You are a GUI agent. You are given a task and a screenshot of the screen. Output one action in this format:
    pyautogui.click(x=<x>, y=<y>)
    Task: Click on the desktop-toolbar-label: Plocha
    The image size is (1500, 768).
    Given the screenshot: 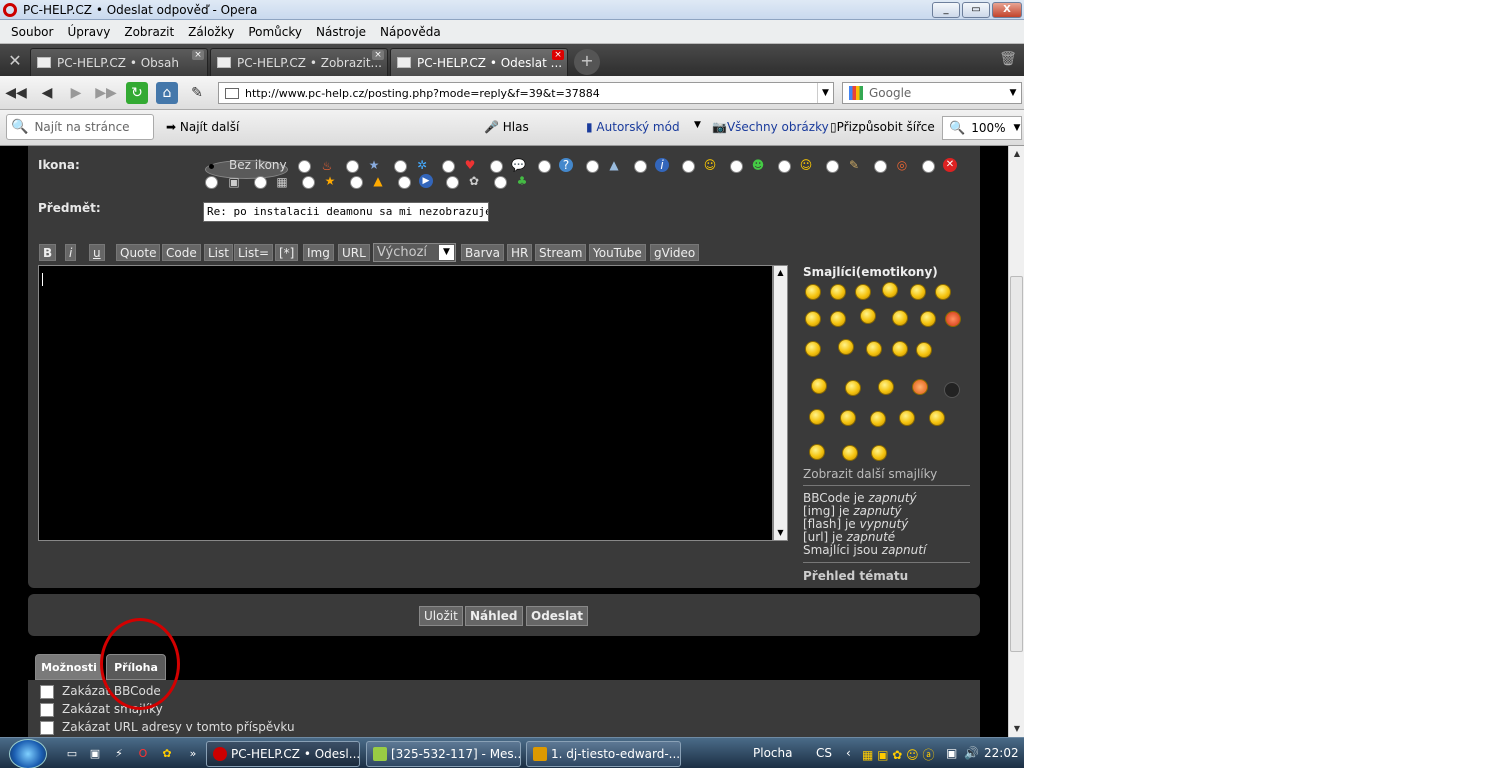 What is the action you would take?
    pyautogui.click(x=772, y=753)
    